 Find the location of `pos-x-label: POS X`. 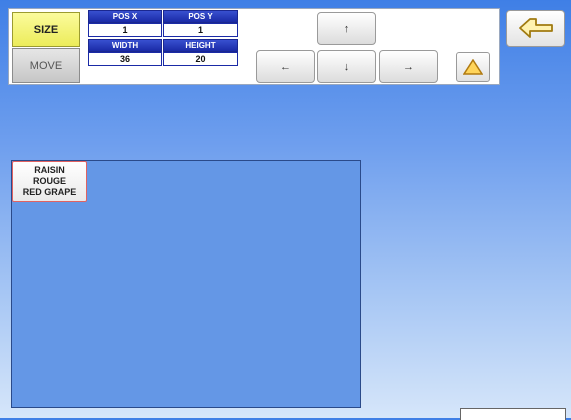

pos-x-label: POS X is located at coordinates (125, 16).